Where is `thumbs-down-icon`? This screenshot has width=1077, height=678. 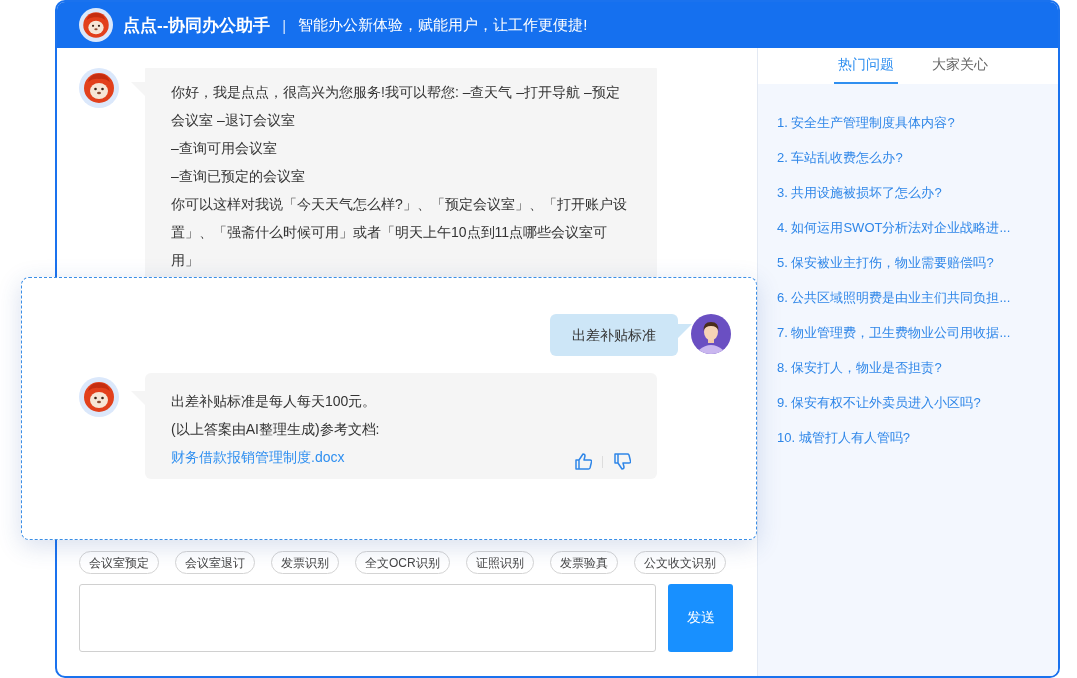 thumbs-down-icon is located at coordinates (622, 461).